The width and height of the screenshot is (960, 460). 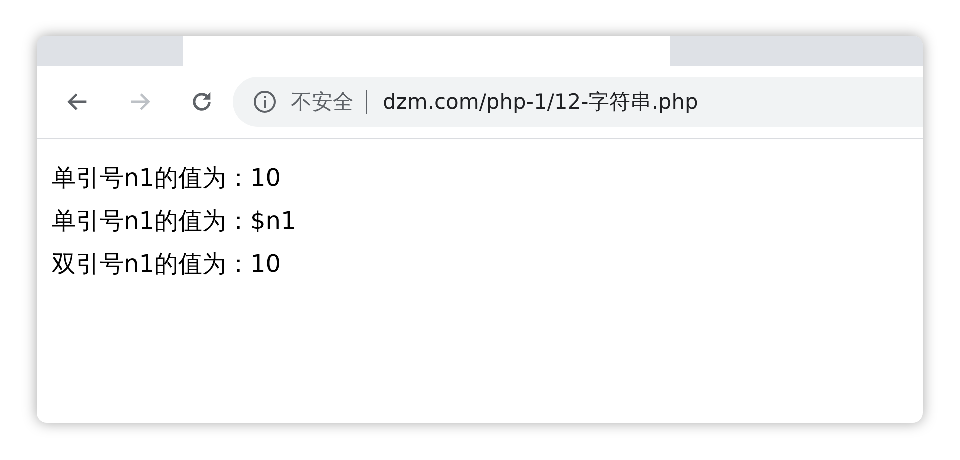 I want to click on output-line: 单引号n1的值为：$n1, so click(x=175, y=221).